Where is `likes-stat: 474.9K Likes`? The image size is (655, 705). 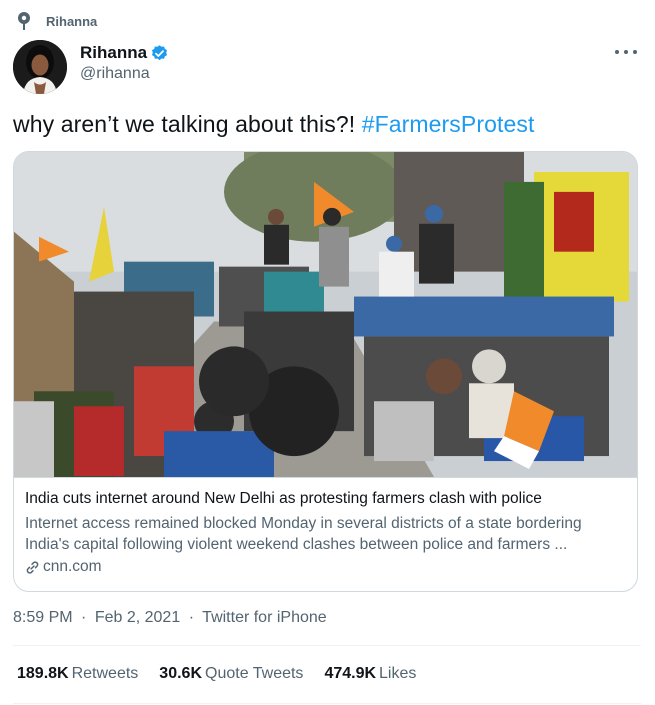
likes-stat: 474.9K Likes is located at coordinates (370, 674).